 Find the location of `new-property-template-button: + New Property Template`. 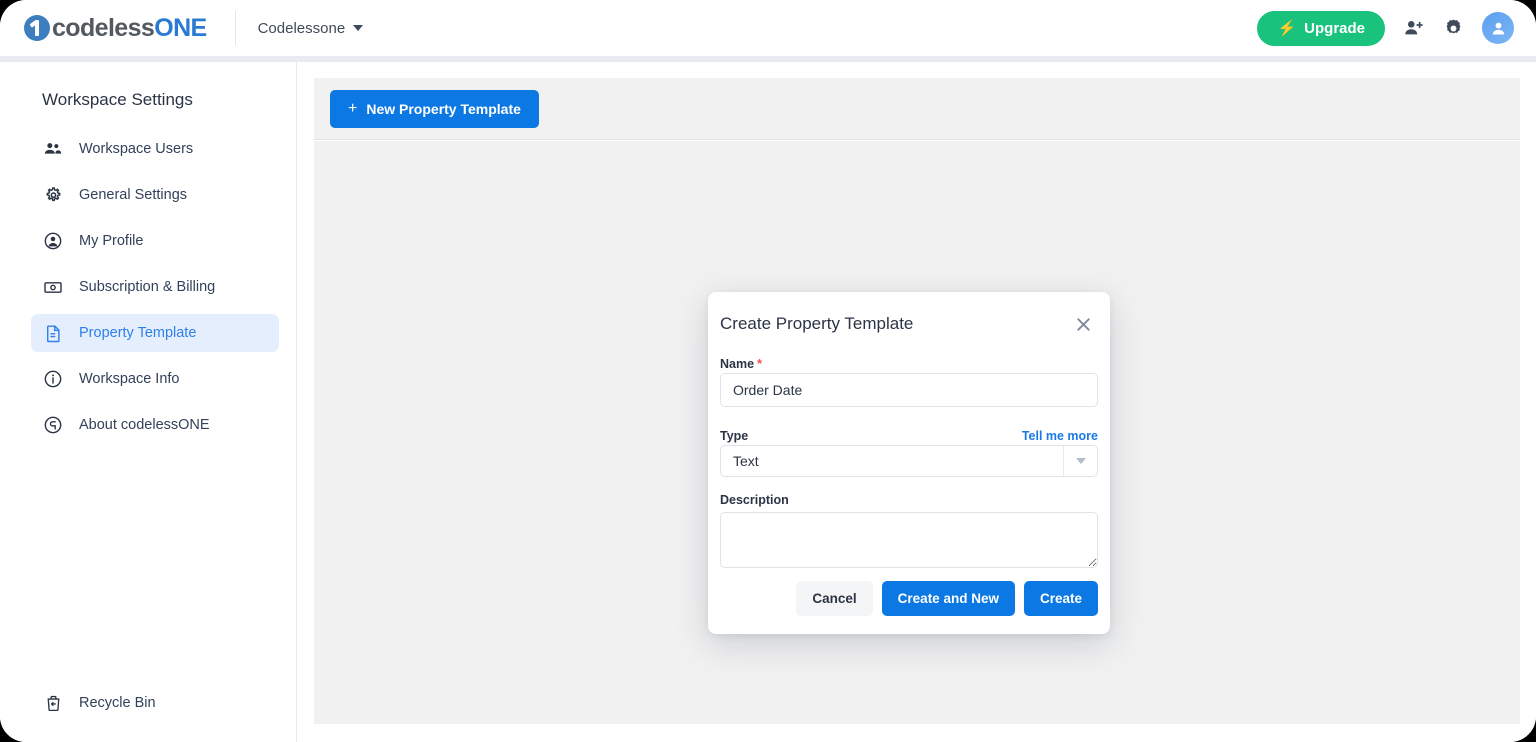

new-property-template-button: + New Property Template is located at coordinates (434, 108).